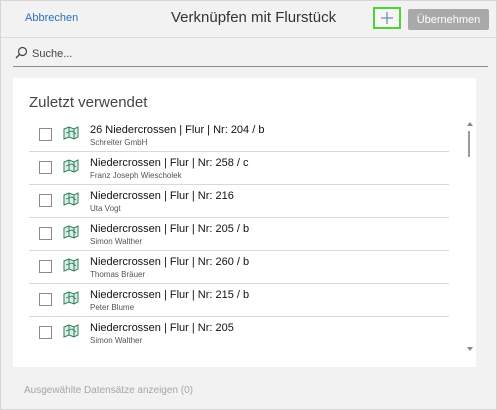 Image resolution: width=497 pixels, height=410 pixels. What do you see at coordinates (244, 201) in the screenshot?
I see `list-item: Niedercrossen | Flur | Nr: 216 Uta Vogt` at bounding box center [244, 201].